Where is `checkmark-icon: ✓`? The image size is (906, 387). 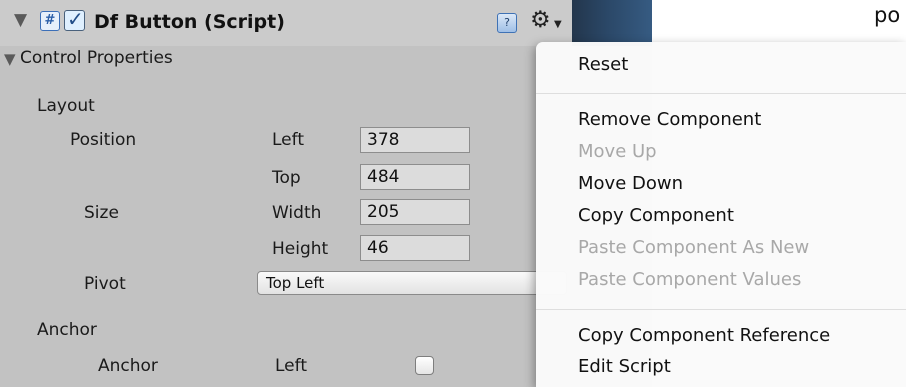
checkmark-icon: ✓ is located at coordinates (75, 19).